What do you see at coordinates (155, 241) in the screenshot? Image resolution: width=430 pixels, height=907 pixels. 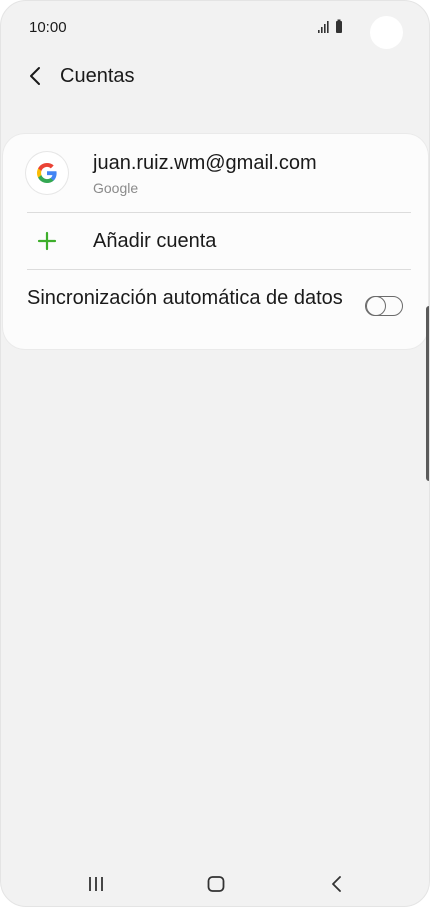 I see `add-account-label: Añadir cuenta` at bounding box center [155, 241].